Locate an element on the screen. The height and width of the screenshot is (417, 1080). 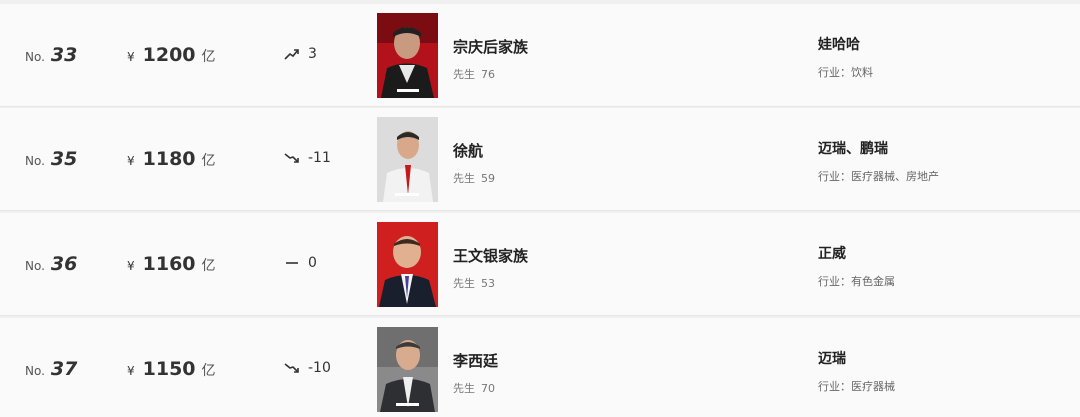
company-name: 娃哈哈 is located at coordinates (845, 44).